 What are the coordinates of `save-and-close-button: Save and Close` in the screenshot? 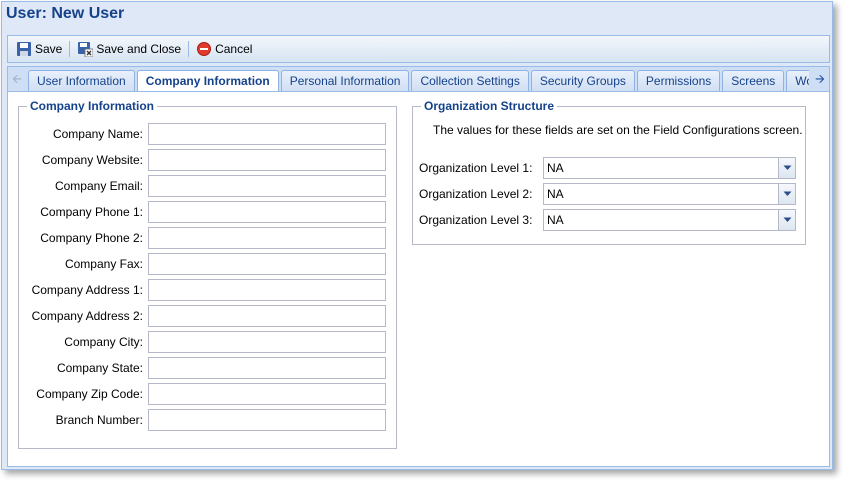 It's located at (129, 49).